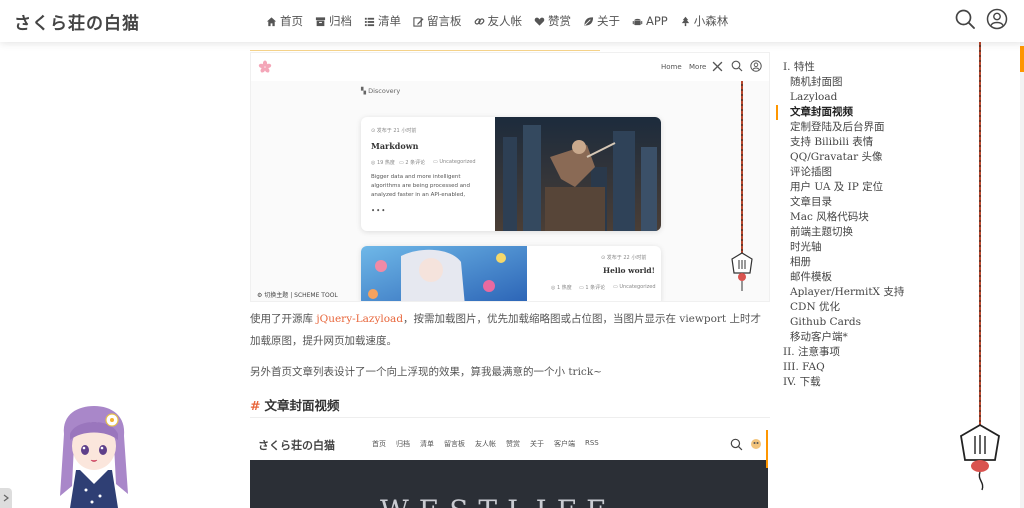 The width and height of the screenshot is (1024, 508). Describe the element at coordinates (539, 21) in the screenshot. I see `heart-icon` at that location.